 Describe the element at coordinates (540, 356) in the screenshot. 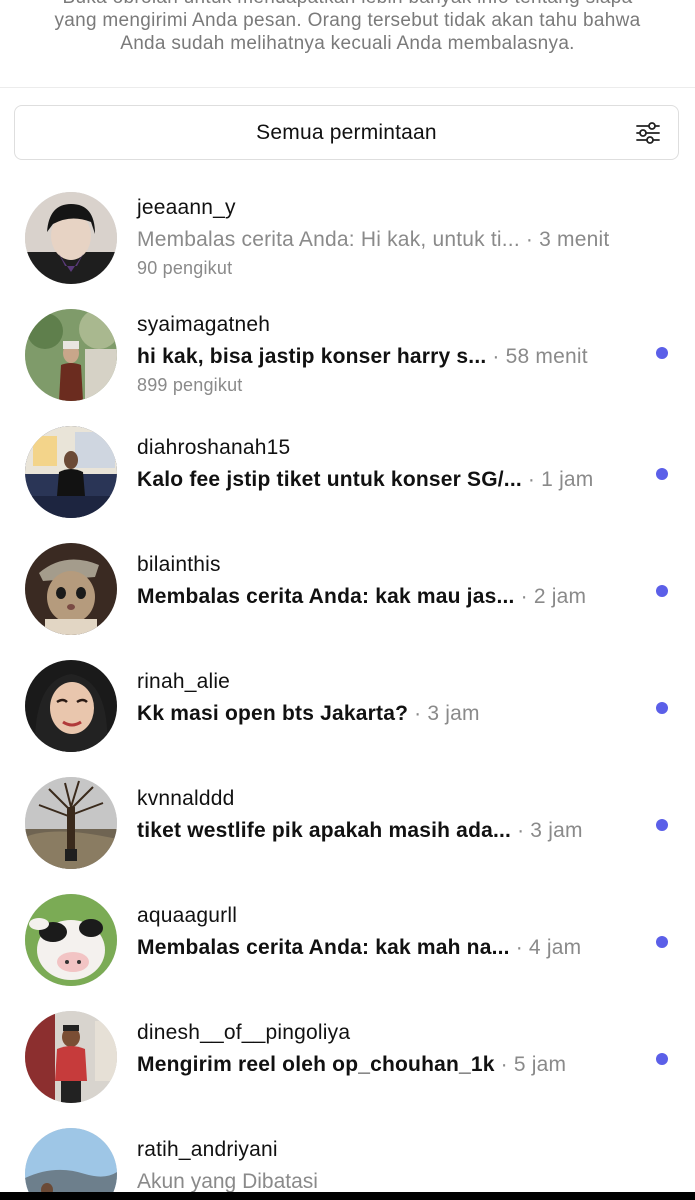

I see `message-time: · 58 menit` at that location.